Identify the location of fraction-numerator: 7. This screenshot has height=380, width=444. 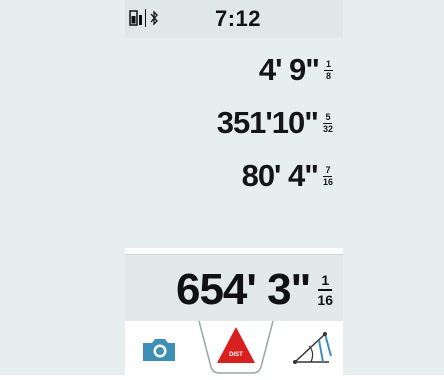
(328, 169).